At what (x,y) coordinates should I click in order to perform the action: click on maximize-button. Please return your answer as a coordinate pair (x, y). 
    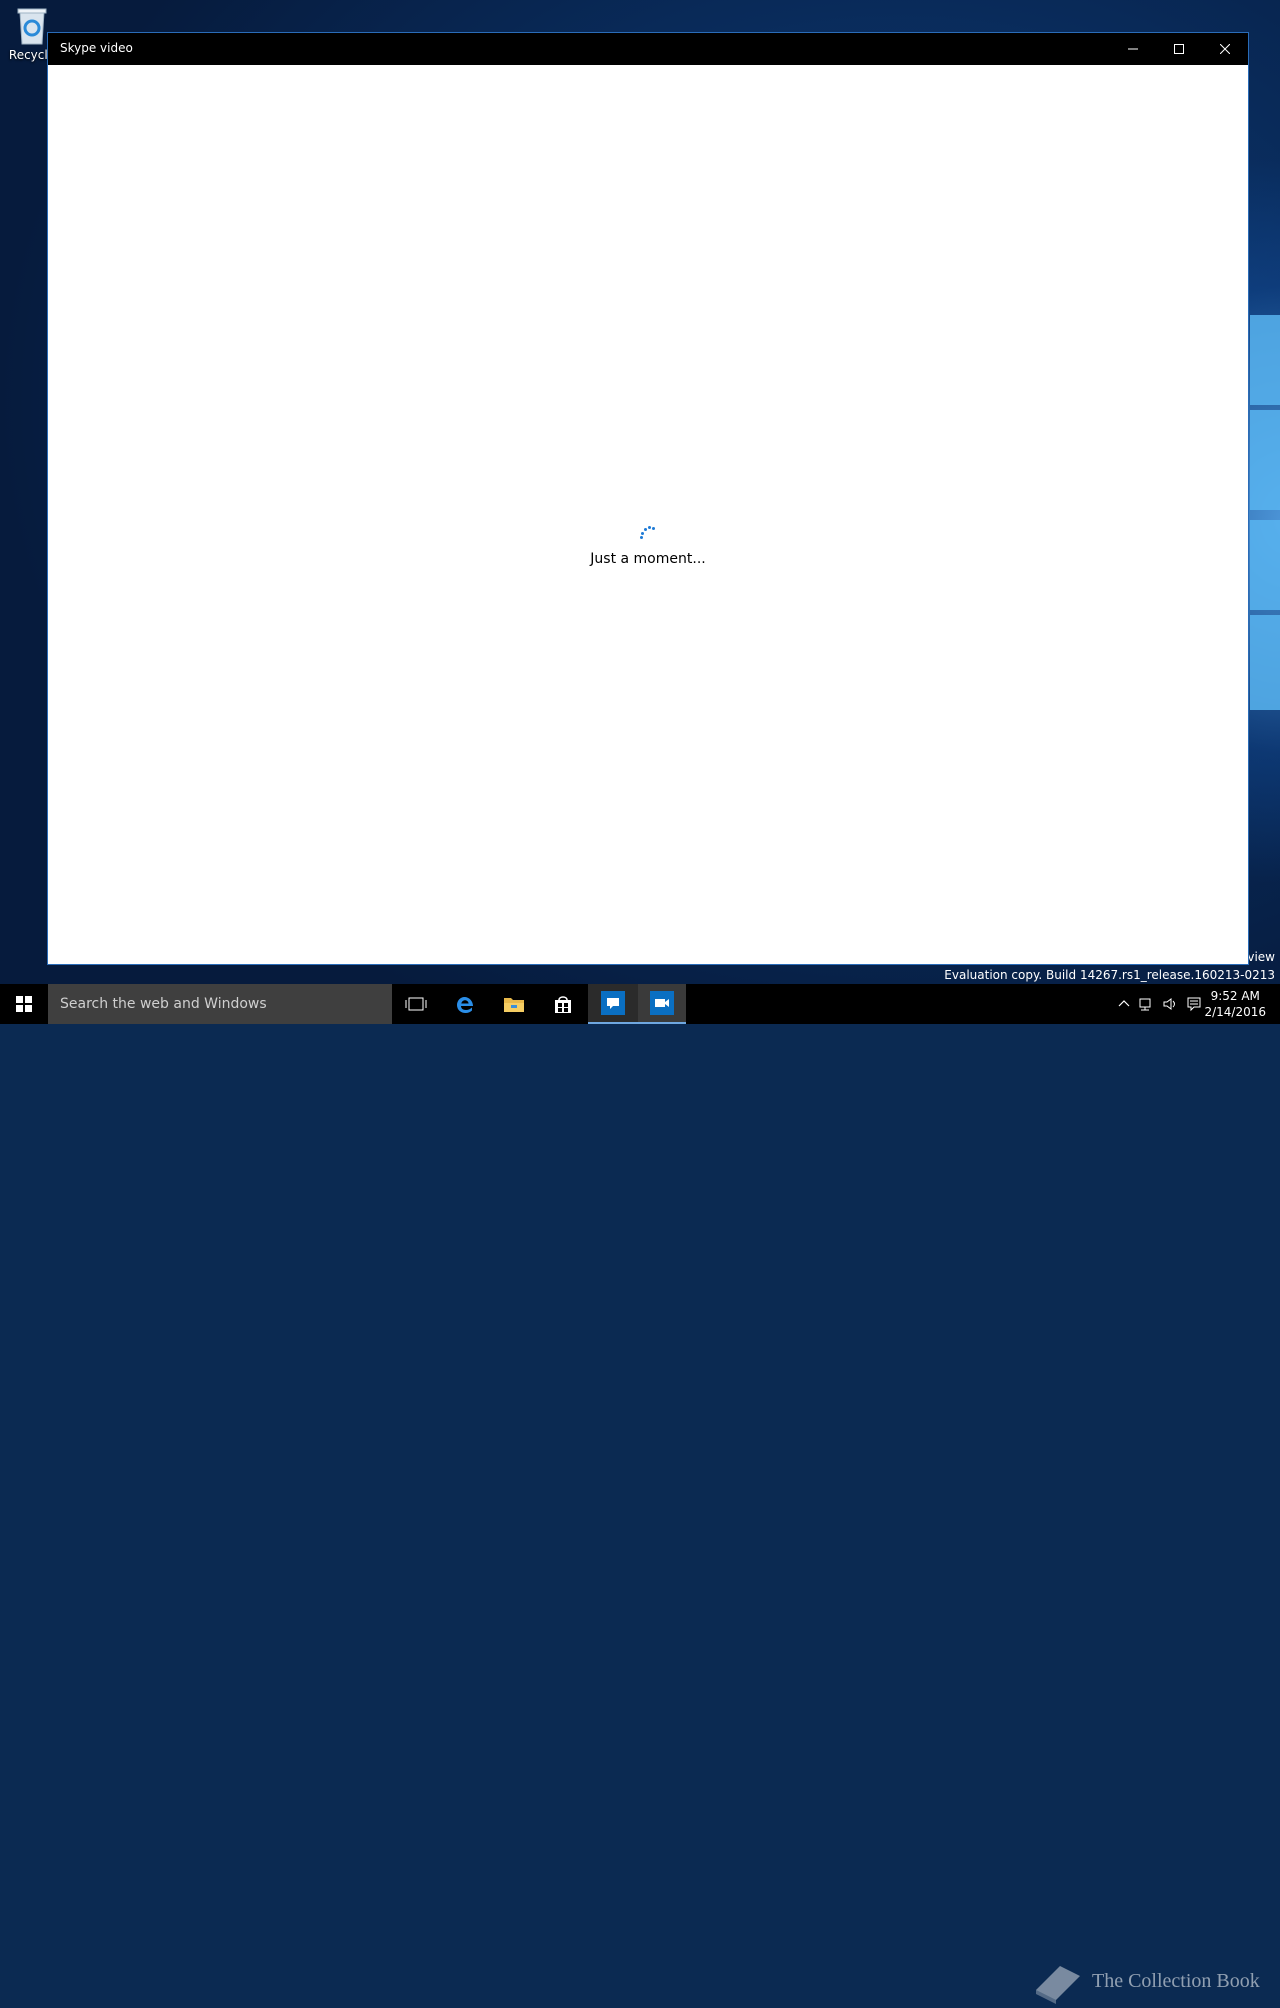
    Looking at the image, I should click on (1179, 49).